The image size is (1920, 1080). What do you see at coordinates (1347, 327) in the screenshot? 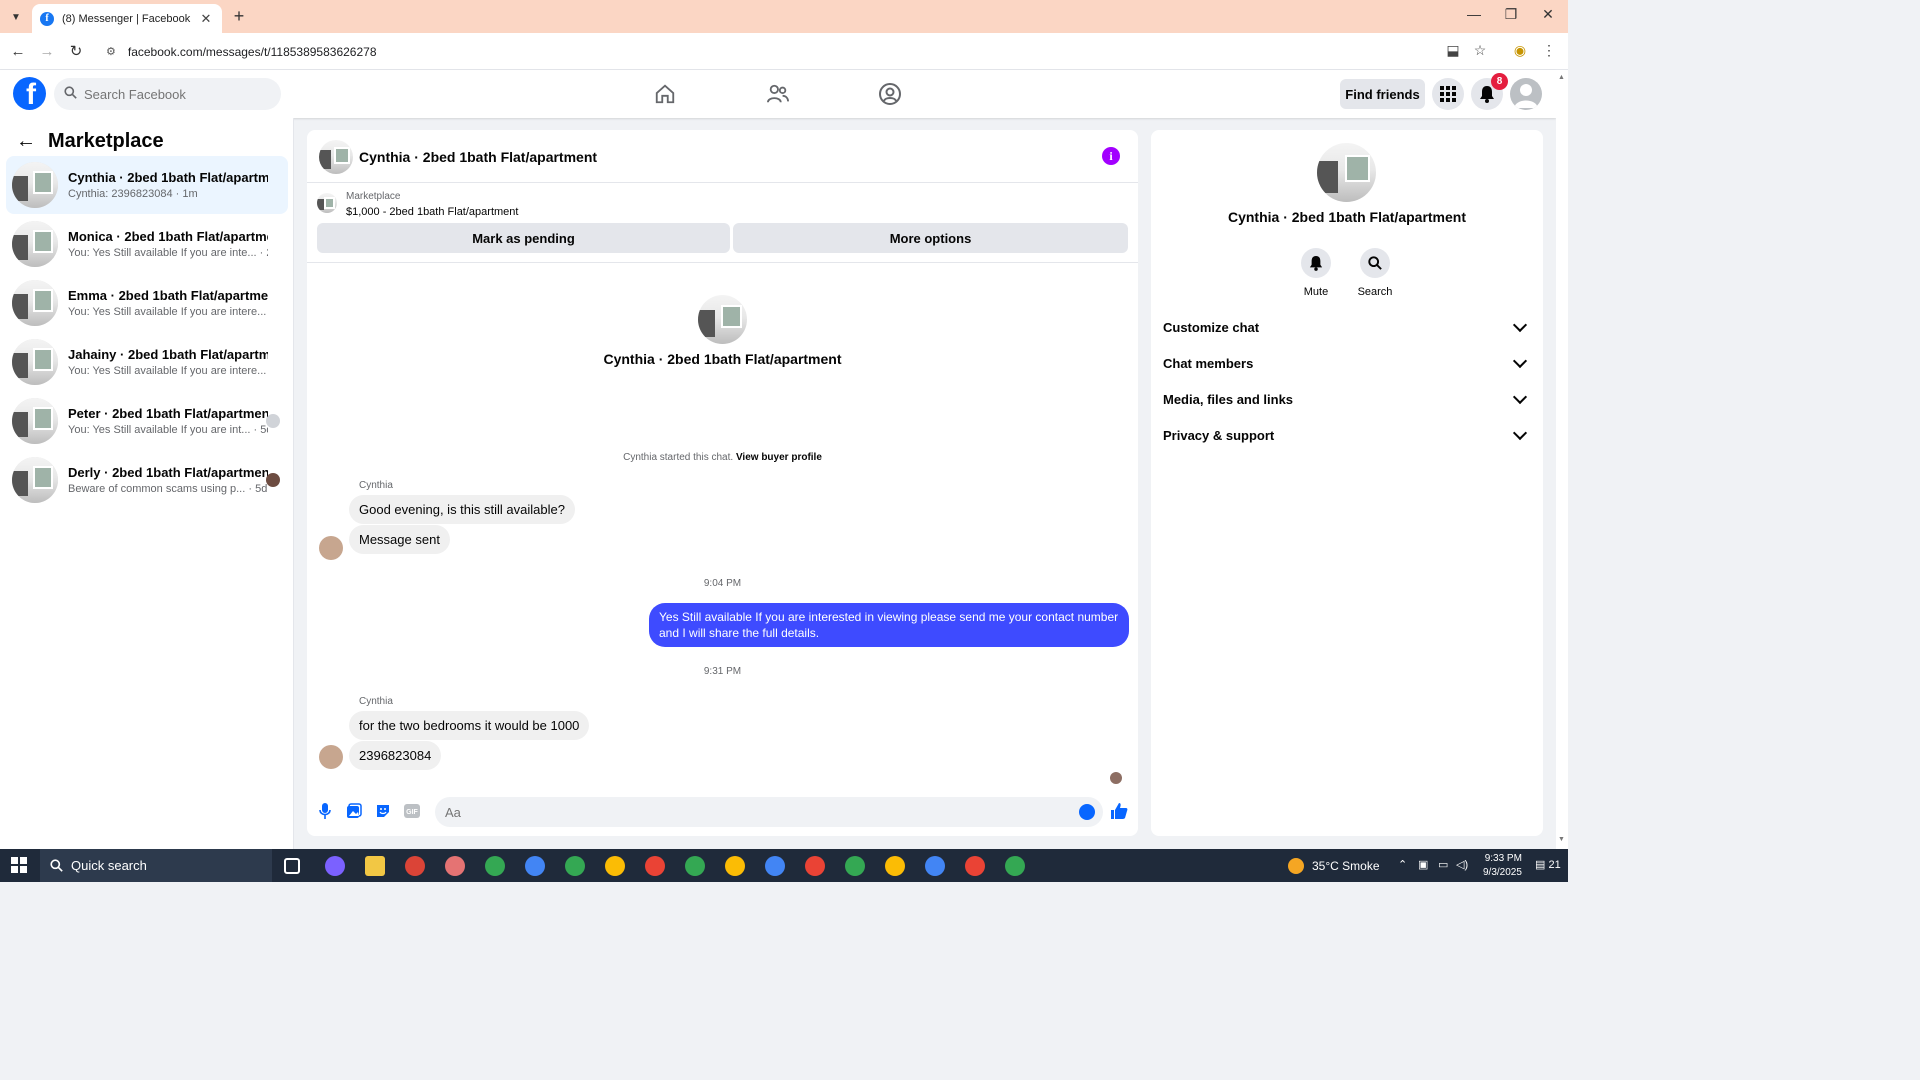
I see `customize-chat-section: Customize chat` at bounding box center [1347, 327].